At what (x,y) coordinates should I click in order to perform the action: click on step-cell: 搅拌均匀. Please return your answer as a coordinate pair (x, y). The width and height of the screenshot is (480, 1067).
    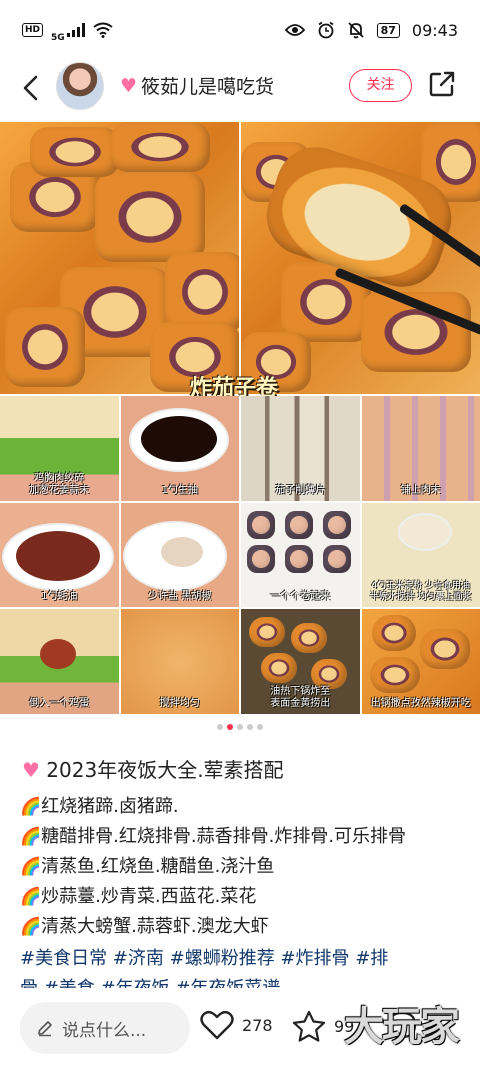
    Looking at the image, I should click on (179, 661).